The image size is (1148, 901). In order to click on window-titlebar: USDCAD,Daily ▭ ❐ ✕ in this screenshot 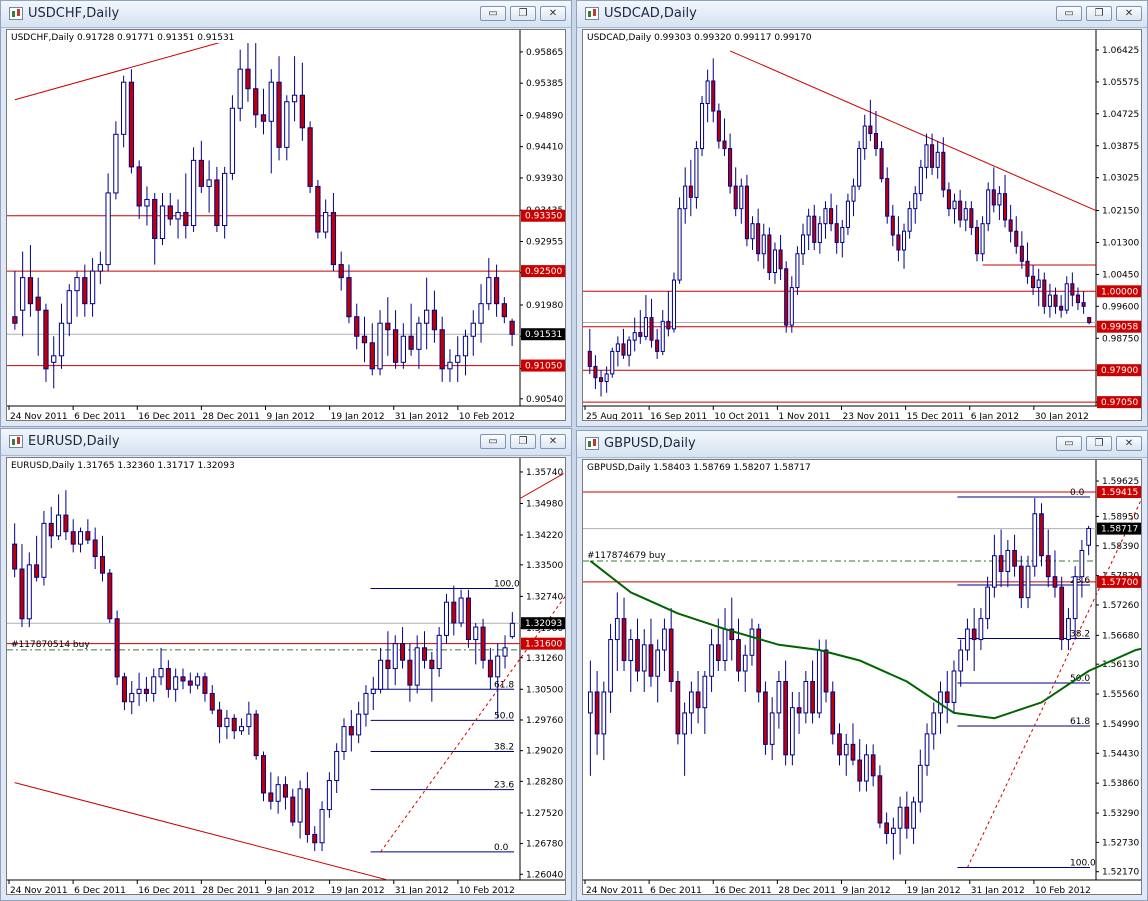, I will do `click(862, 14)`.